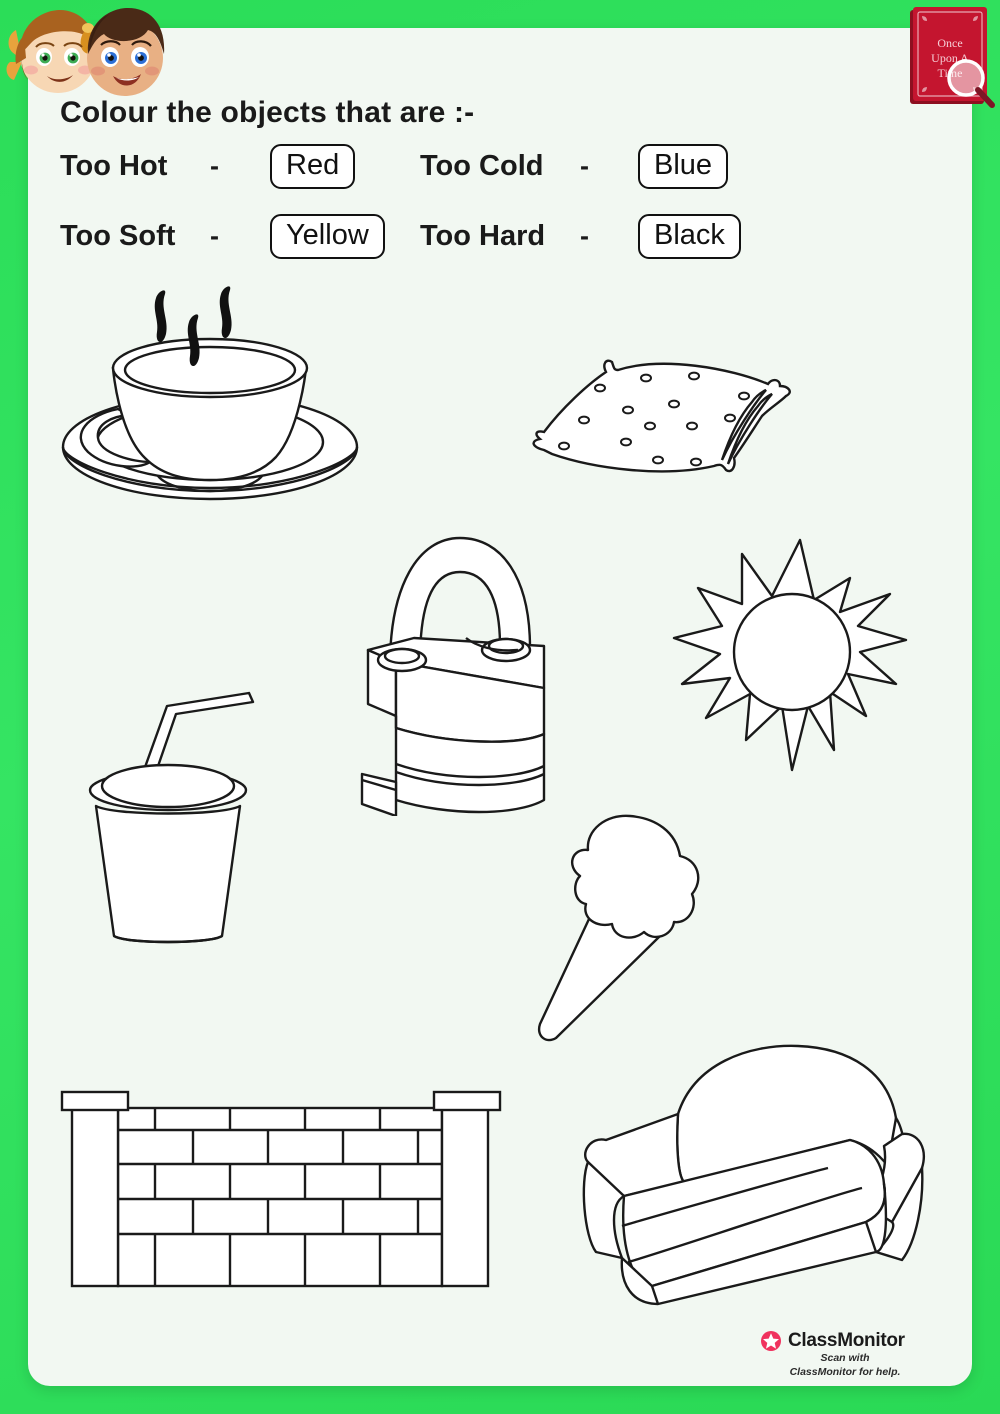  Describe the element at coordinates (327, 237) in the screenshot. I see `colour-box-yellow: Yellow` at that location.